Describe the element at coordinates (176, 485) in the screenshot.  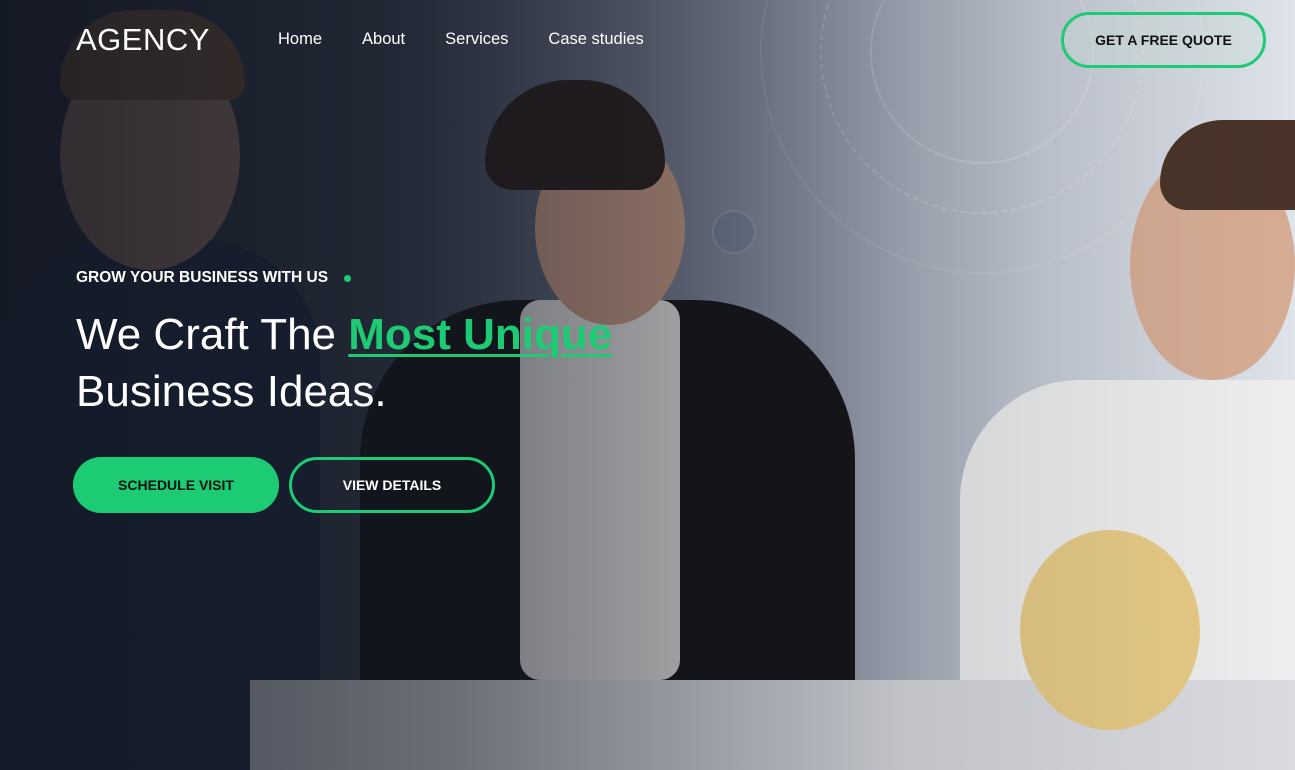
I see `schedule-visit-button: SCHEDULE VISIT` at that location.